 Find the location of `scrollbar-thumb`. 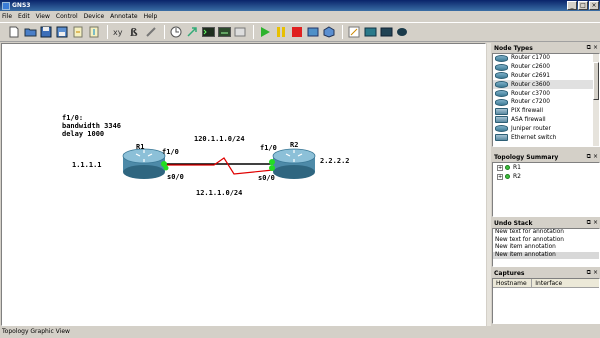

scrollbar-thumb is located at coordinates (596, 81).